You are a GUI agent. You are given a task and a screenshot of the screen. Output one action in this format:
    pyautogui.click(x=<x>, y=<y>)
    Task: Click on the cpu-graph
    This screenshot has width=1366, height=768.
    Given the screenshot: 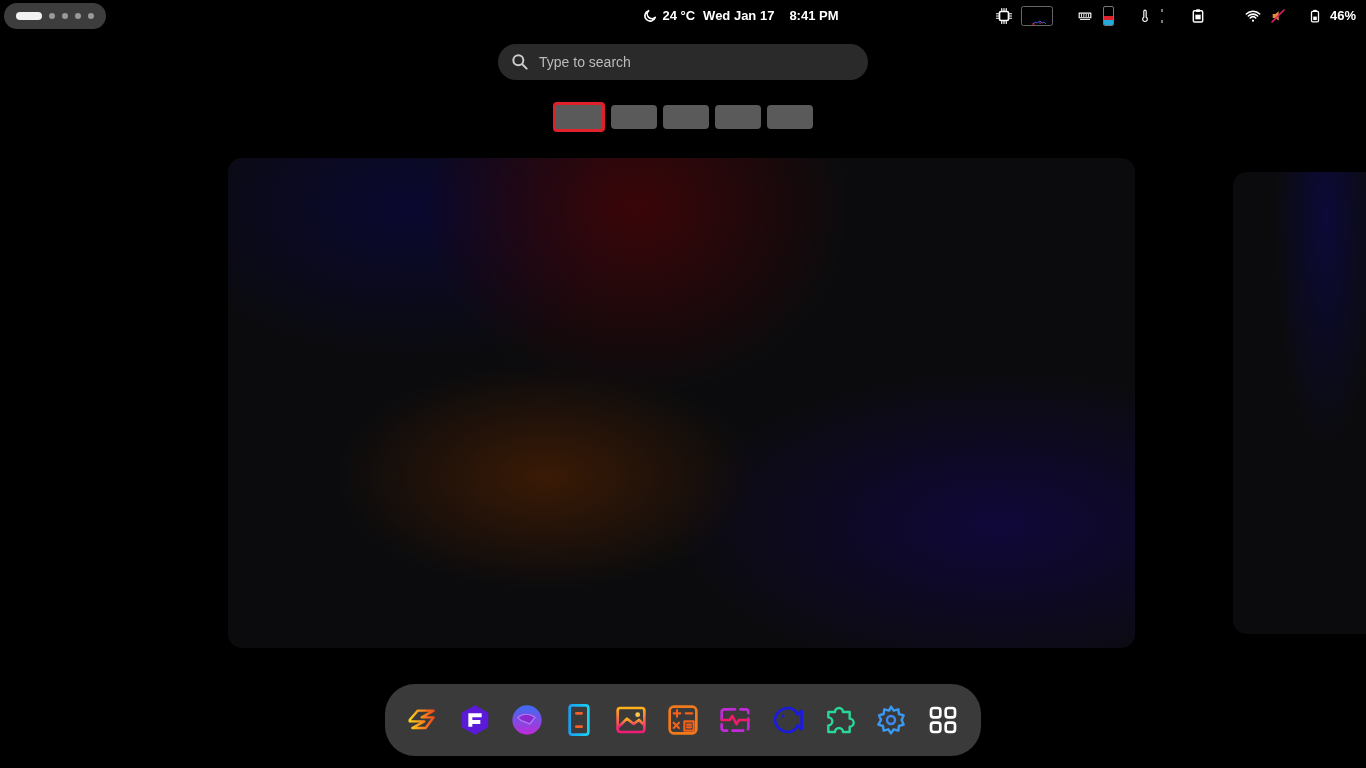 What is the action you would take?
    pyautogui.click(x=1036, y=16)
    